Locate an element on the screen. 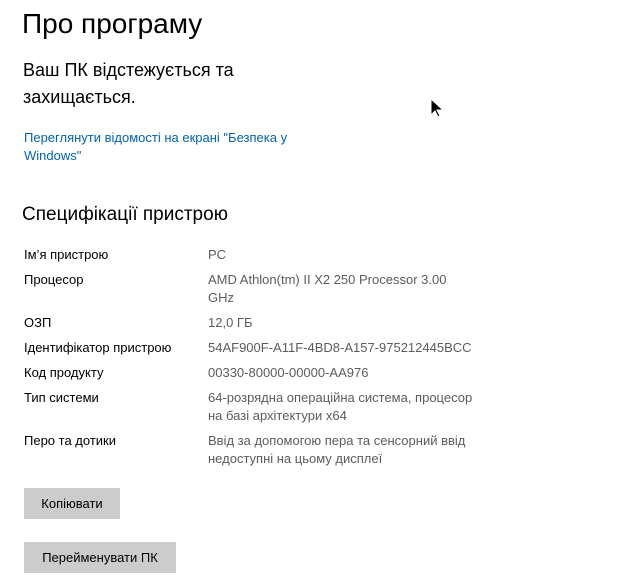 The height and width of the screenshot is (584, 643). spec-label: Перо та дотики is located at coordinates (70, 440).